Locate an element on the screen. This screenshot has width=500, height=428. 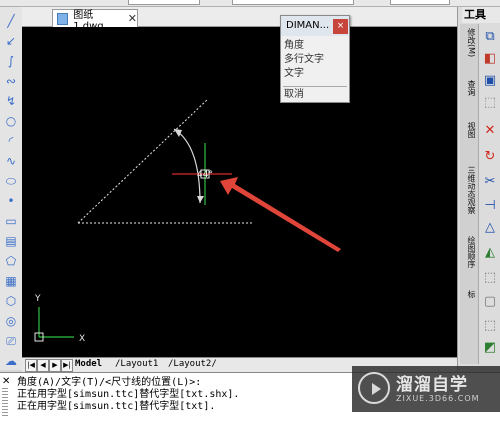
rotate-icon: ↻ is located at coordinates (490, 156).